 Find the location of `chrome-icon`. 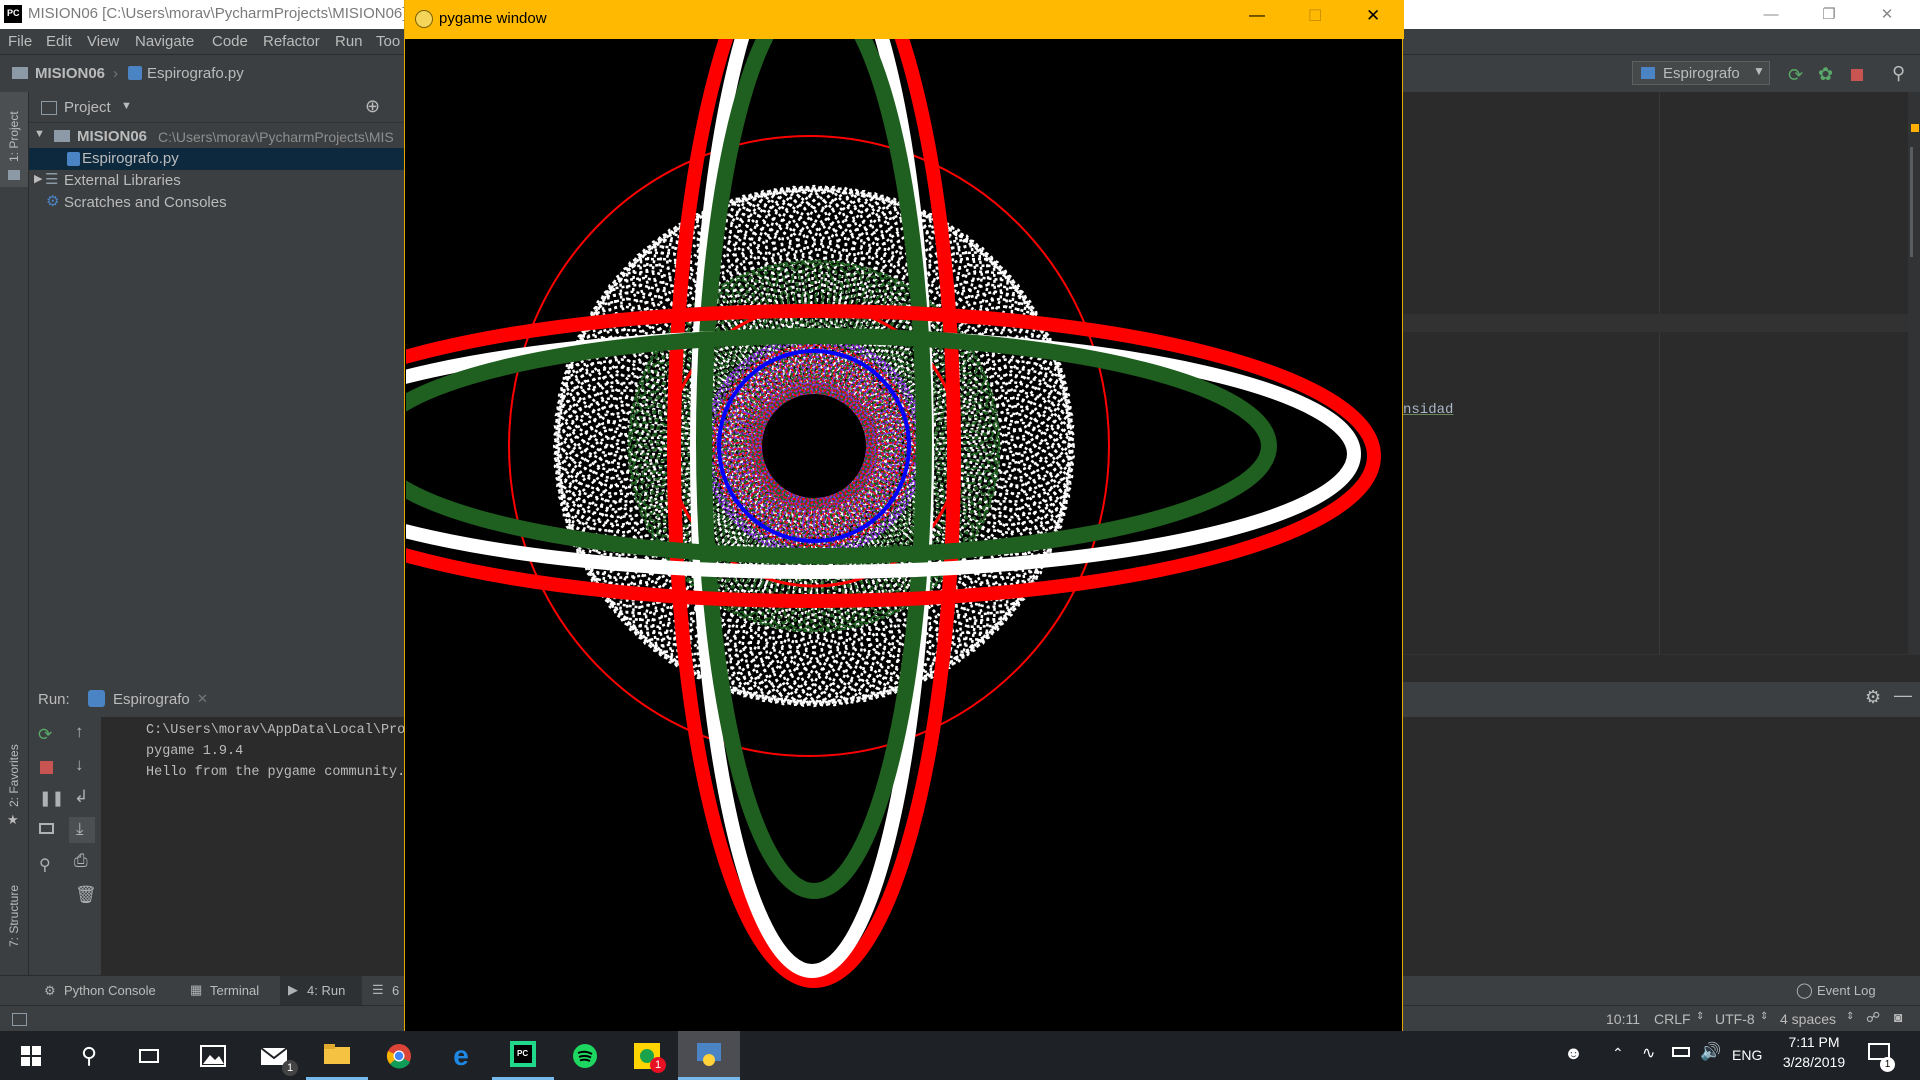

chrome-icon is located at coordinates (399, 1055).